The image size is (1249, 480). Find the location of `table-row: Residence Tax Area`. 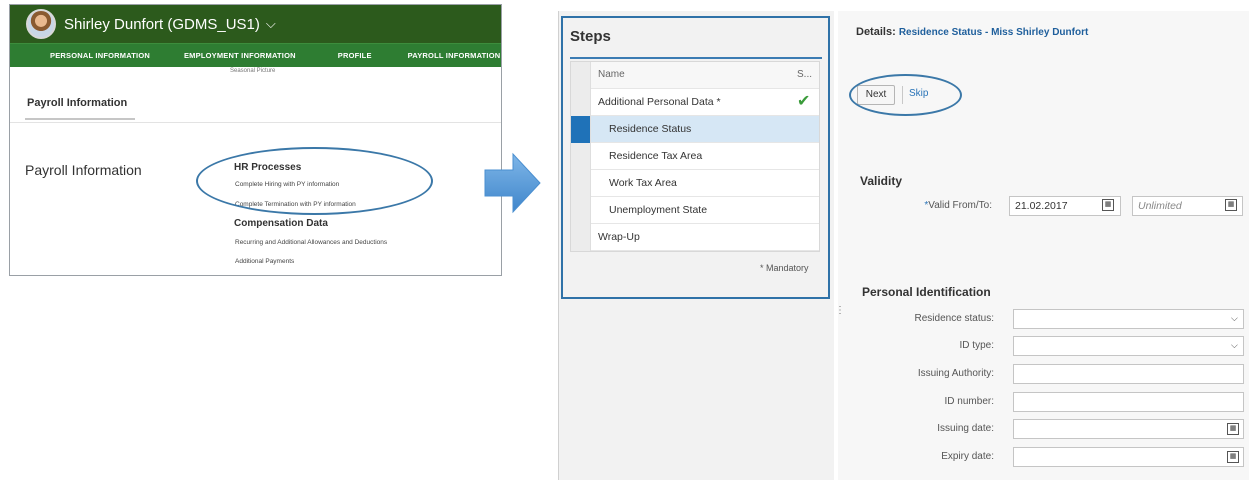

table-row: Residence Tax Area is located at coordinates (695, 156).